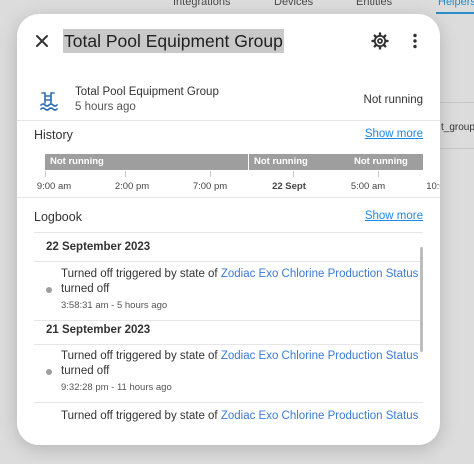  I want to click on history-timeline: Not running Not running Not running, so click(234, 162).